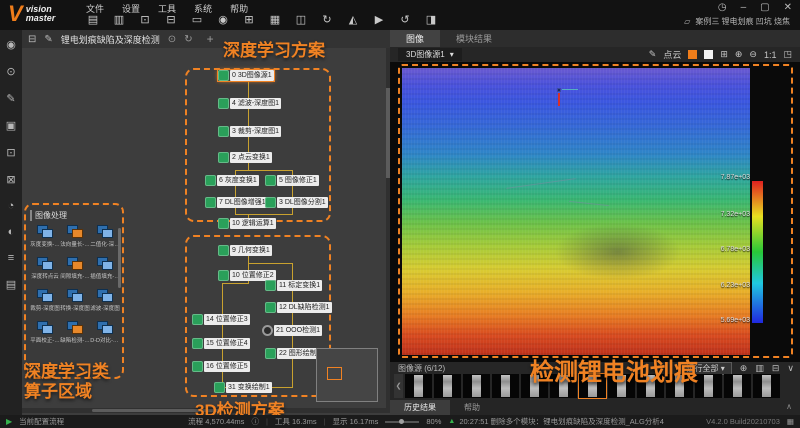  Describe the element at coordinates (10, 152) in the screenshot. I see `locate-icon: ⊡` at that location.